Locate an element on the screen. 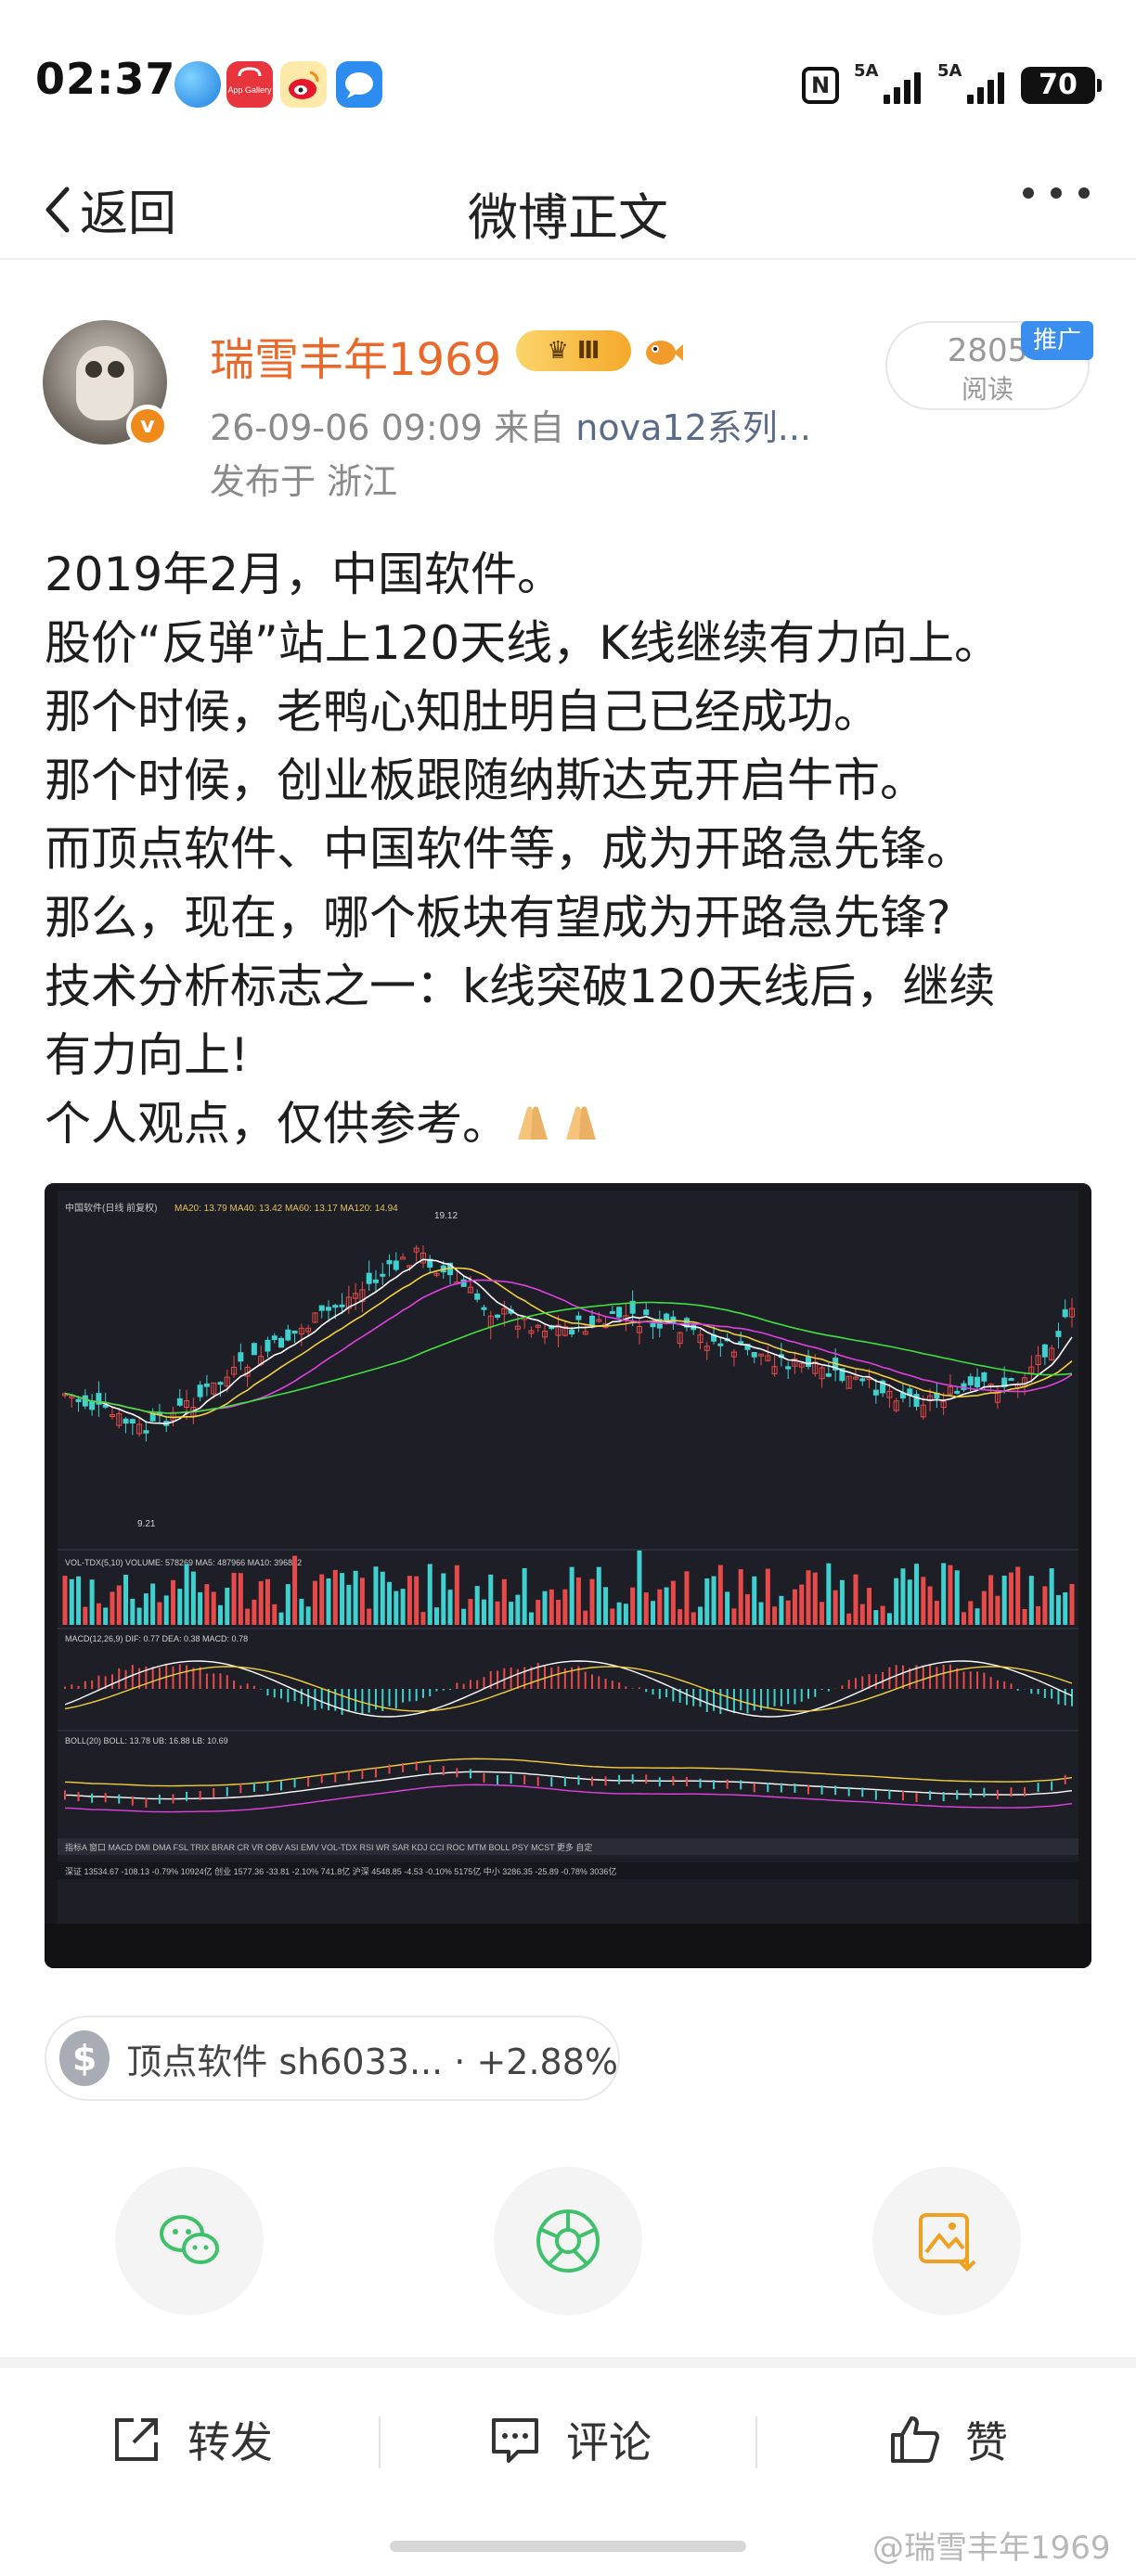 The width and height of the screenshot is (1136, 2576). more-button is located at coordinates (1056, 193).